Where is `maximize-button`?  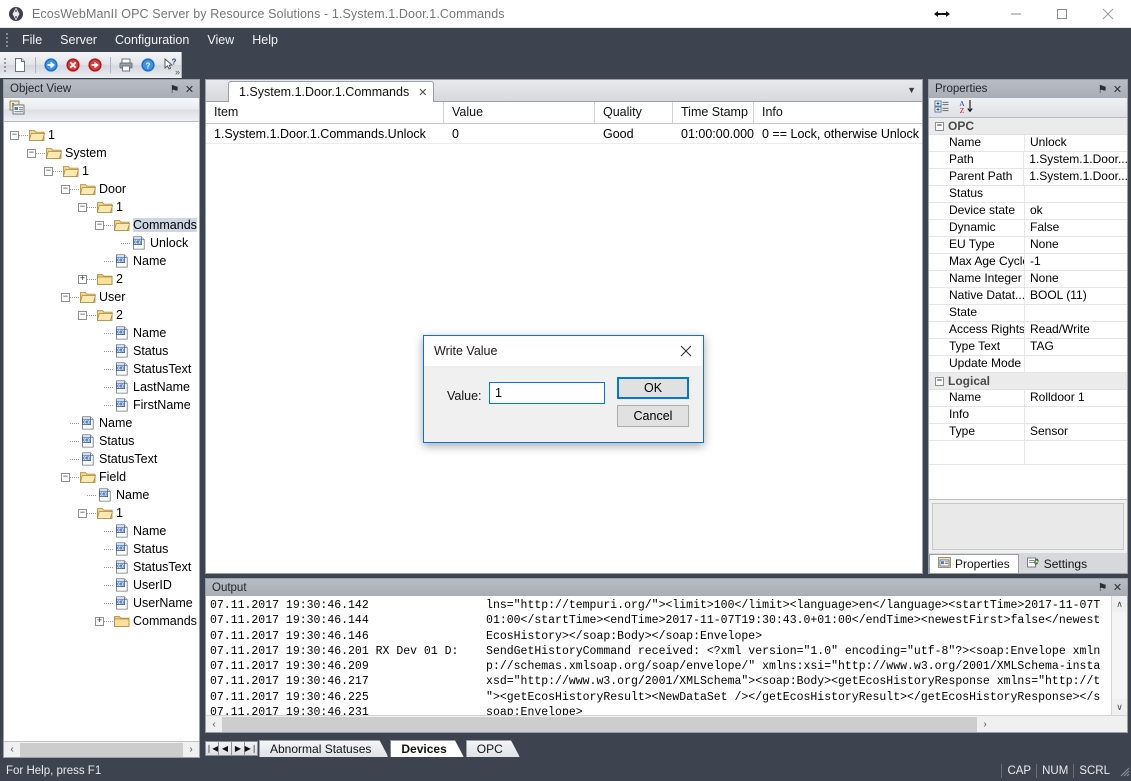
maximize-button is located at coordinates (1062, 14).